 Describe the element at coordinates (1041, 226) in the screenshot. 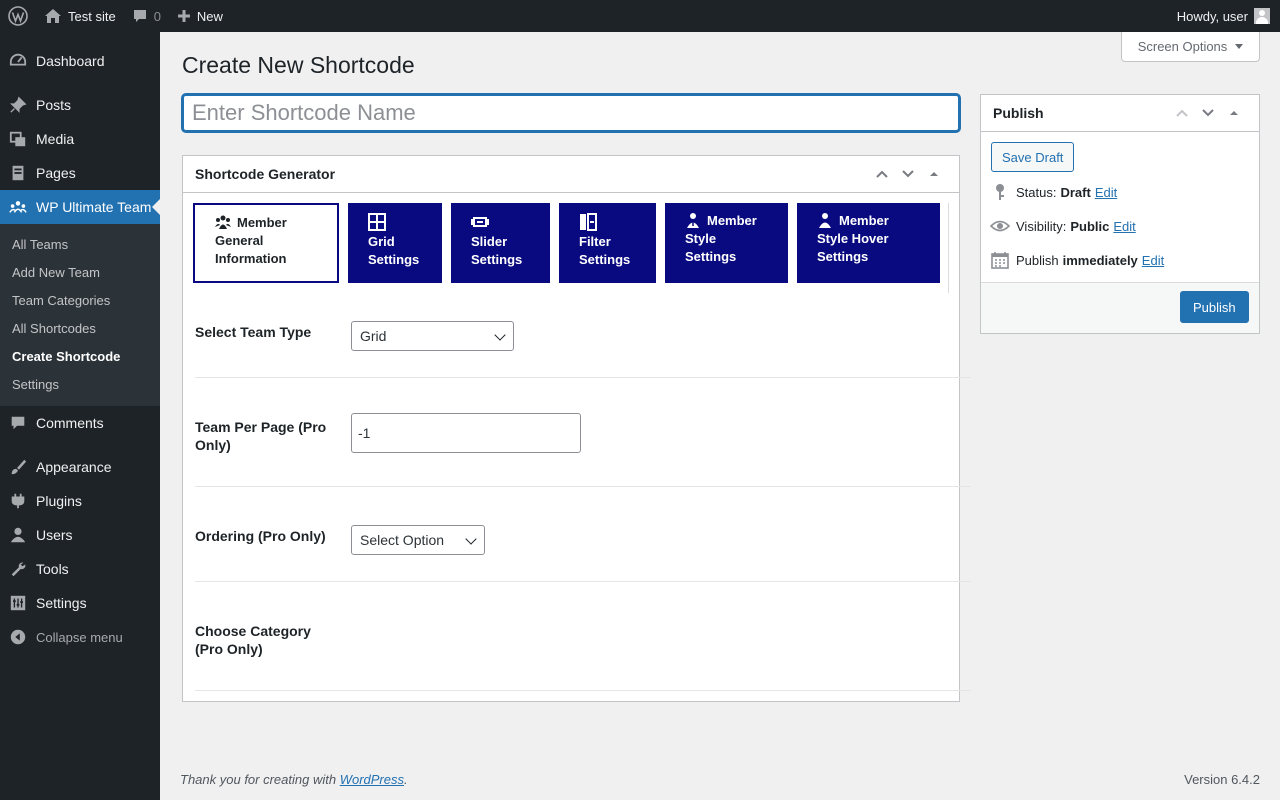

I see `visibility-label: Visibility:` at that location.